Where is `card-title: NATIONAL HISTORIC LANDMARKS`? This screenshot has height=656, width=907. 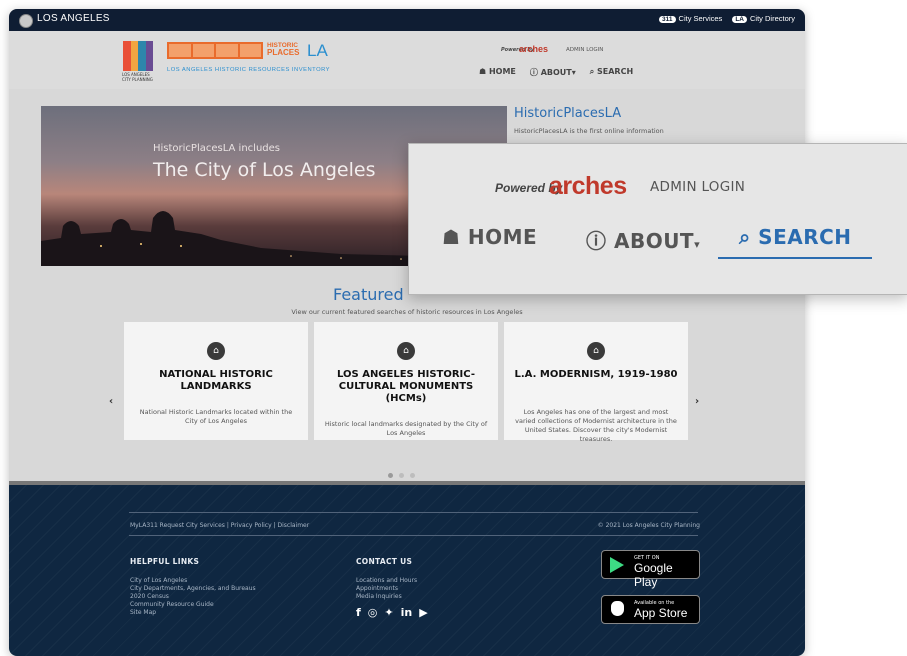 card-title: NATIONAL HISTORIC LANDMARKS is located at coordinates (216, 380).